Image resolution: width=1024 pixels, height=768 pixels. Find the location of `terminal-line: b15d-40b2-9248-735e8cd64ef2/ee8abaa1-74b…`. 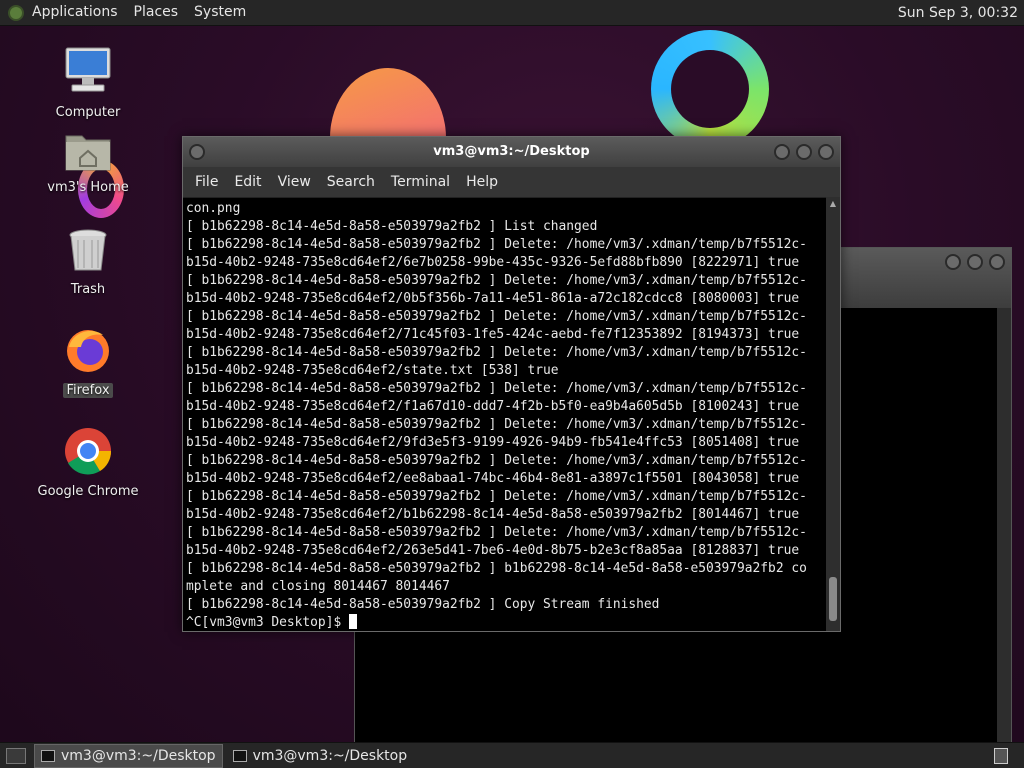

terminal-line: b15d-40b2-9248-735e8cd64ef2/ee8abaa1-74b… is located at coordinates (493, 478).